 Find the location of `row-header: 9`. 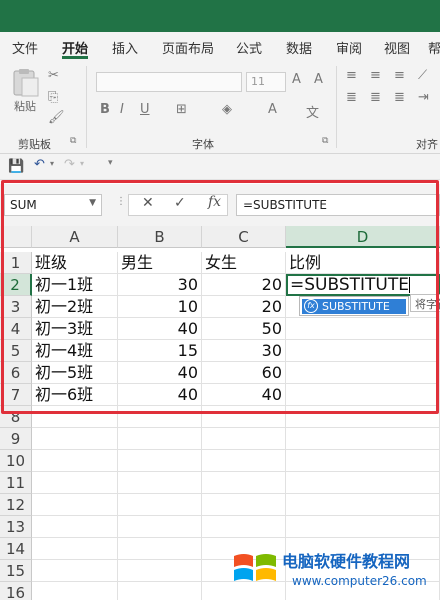

row-header: 9 is located at coordinates (16, 439).